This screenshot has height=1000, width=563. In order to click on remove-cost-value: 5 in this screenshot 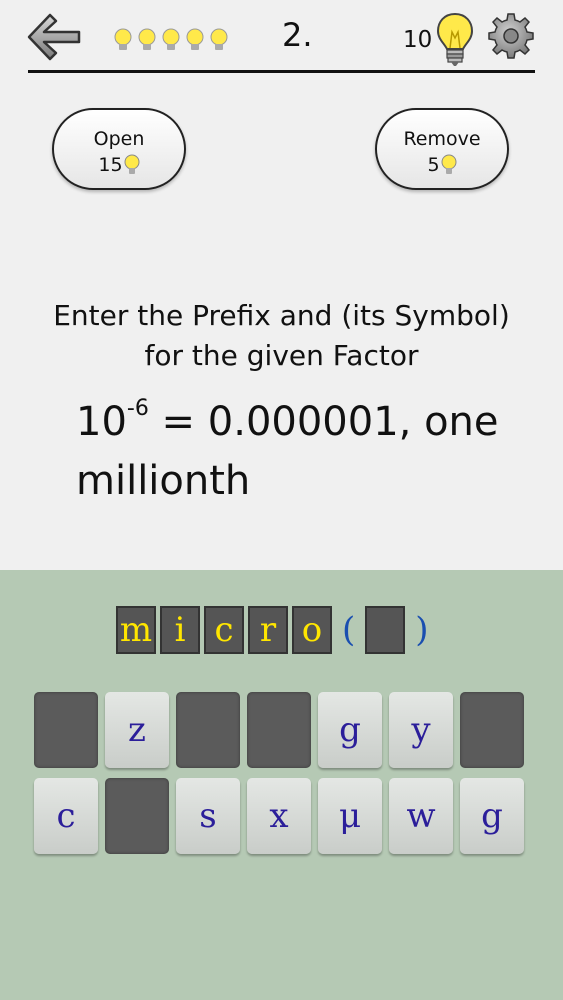, I will do `click(433, 165)`.